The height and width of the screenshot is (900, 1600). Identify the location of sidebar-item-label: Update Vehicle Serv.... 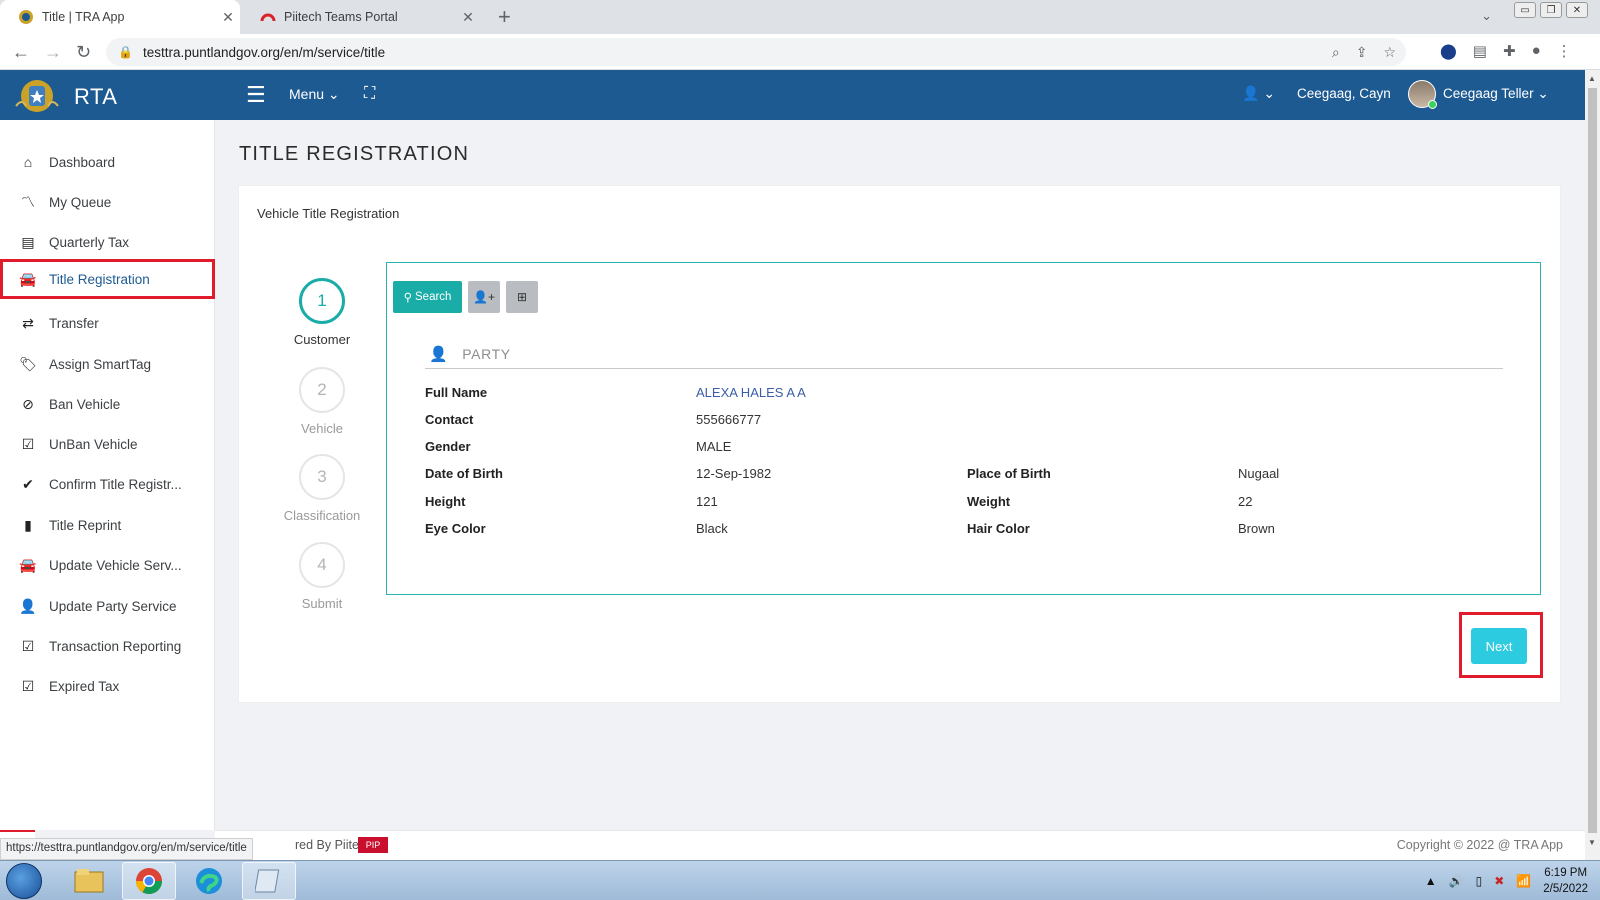
(115, 565).